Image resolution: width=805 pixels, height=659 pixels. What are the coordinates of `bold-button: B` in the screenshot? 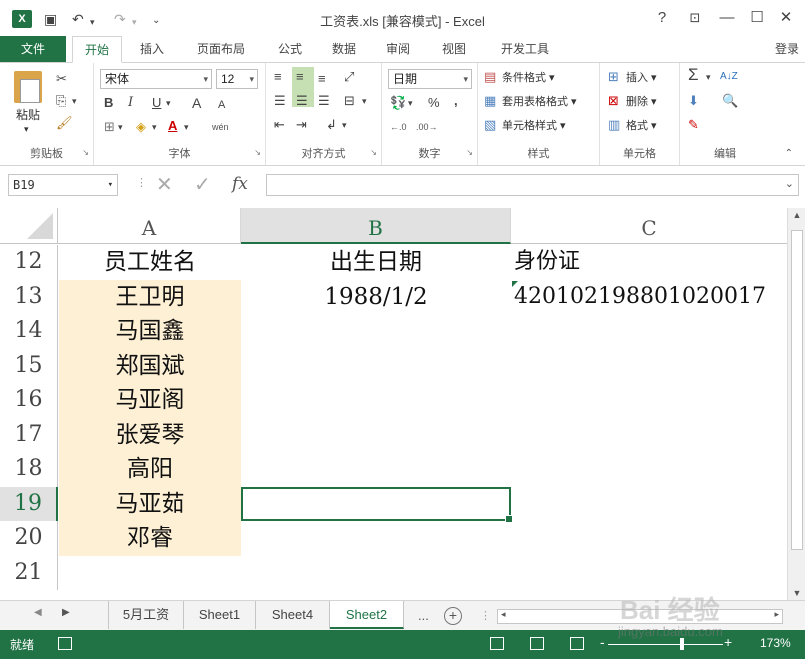 It's located at (108, 103).